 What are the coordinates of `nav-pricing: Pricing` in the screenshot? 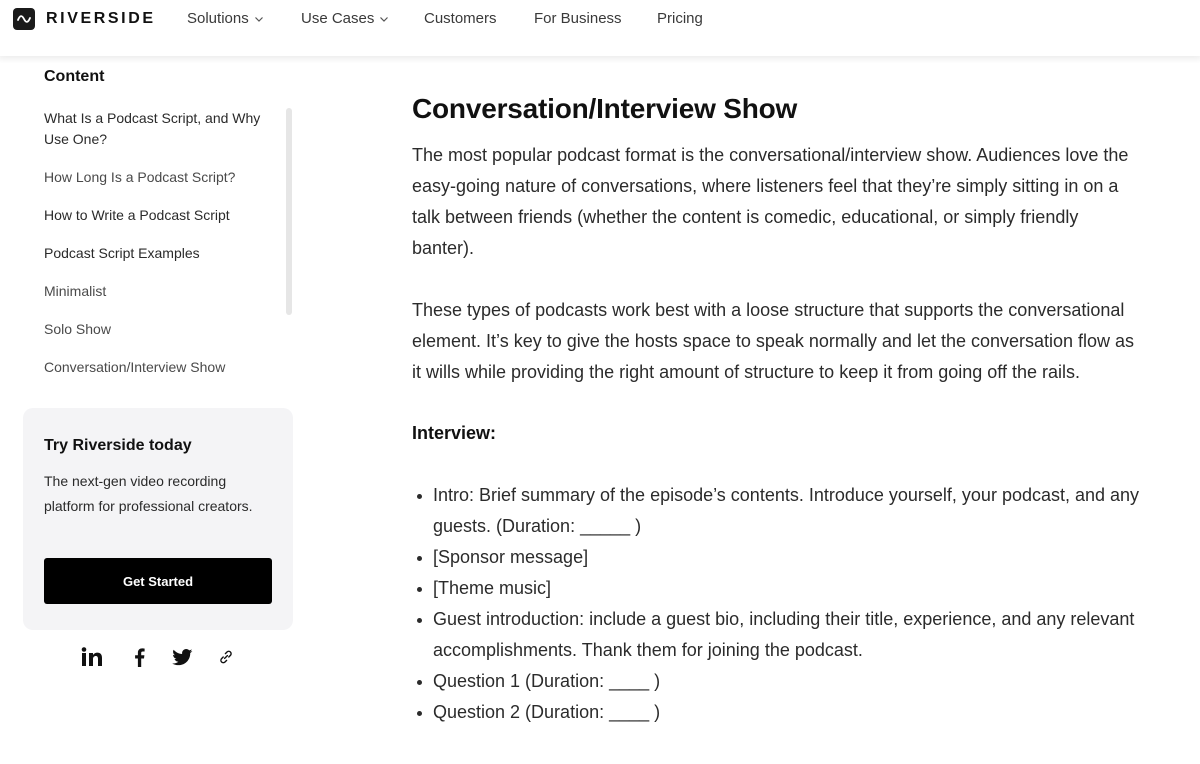 It's located at (680, 18).